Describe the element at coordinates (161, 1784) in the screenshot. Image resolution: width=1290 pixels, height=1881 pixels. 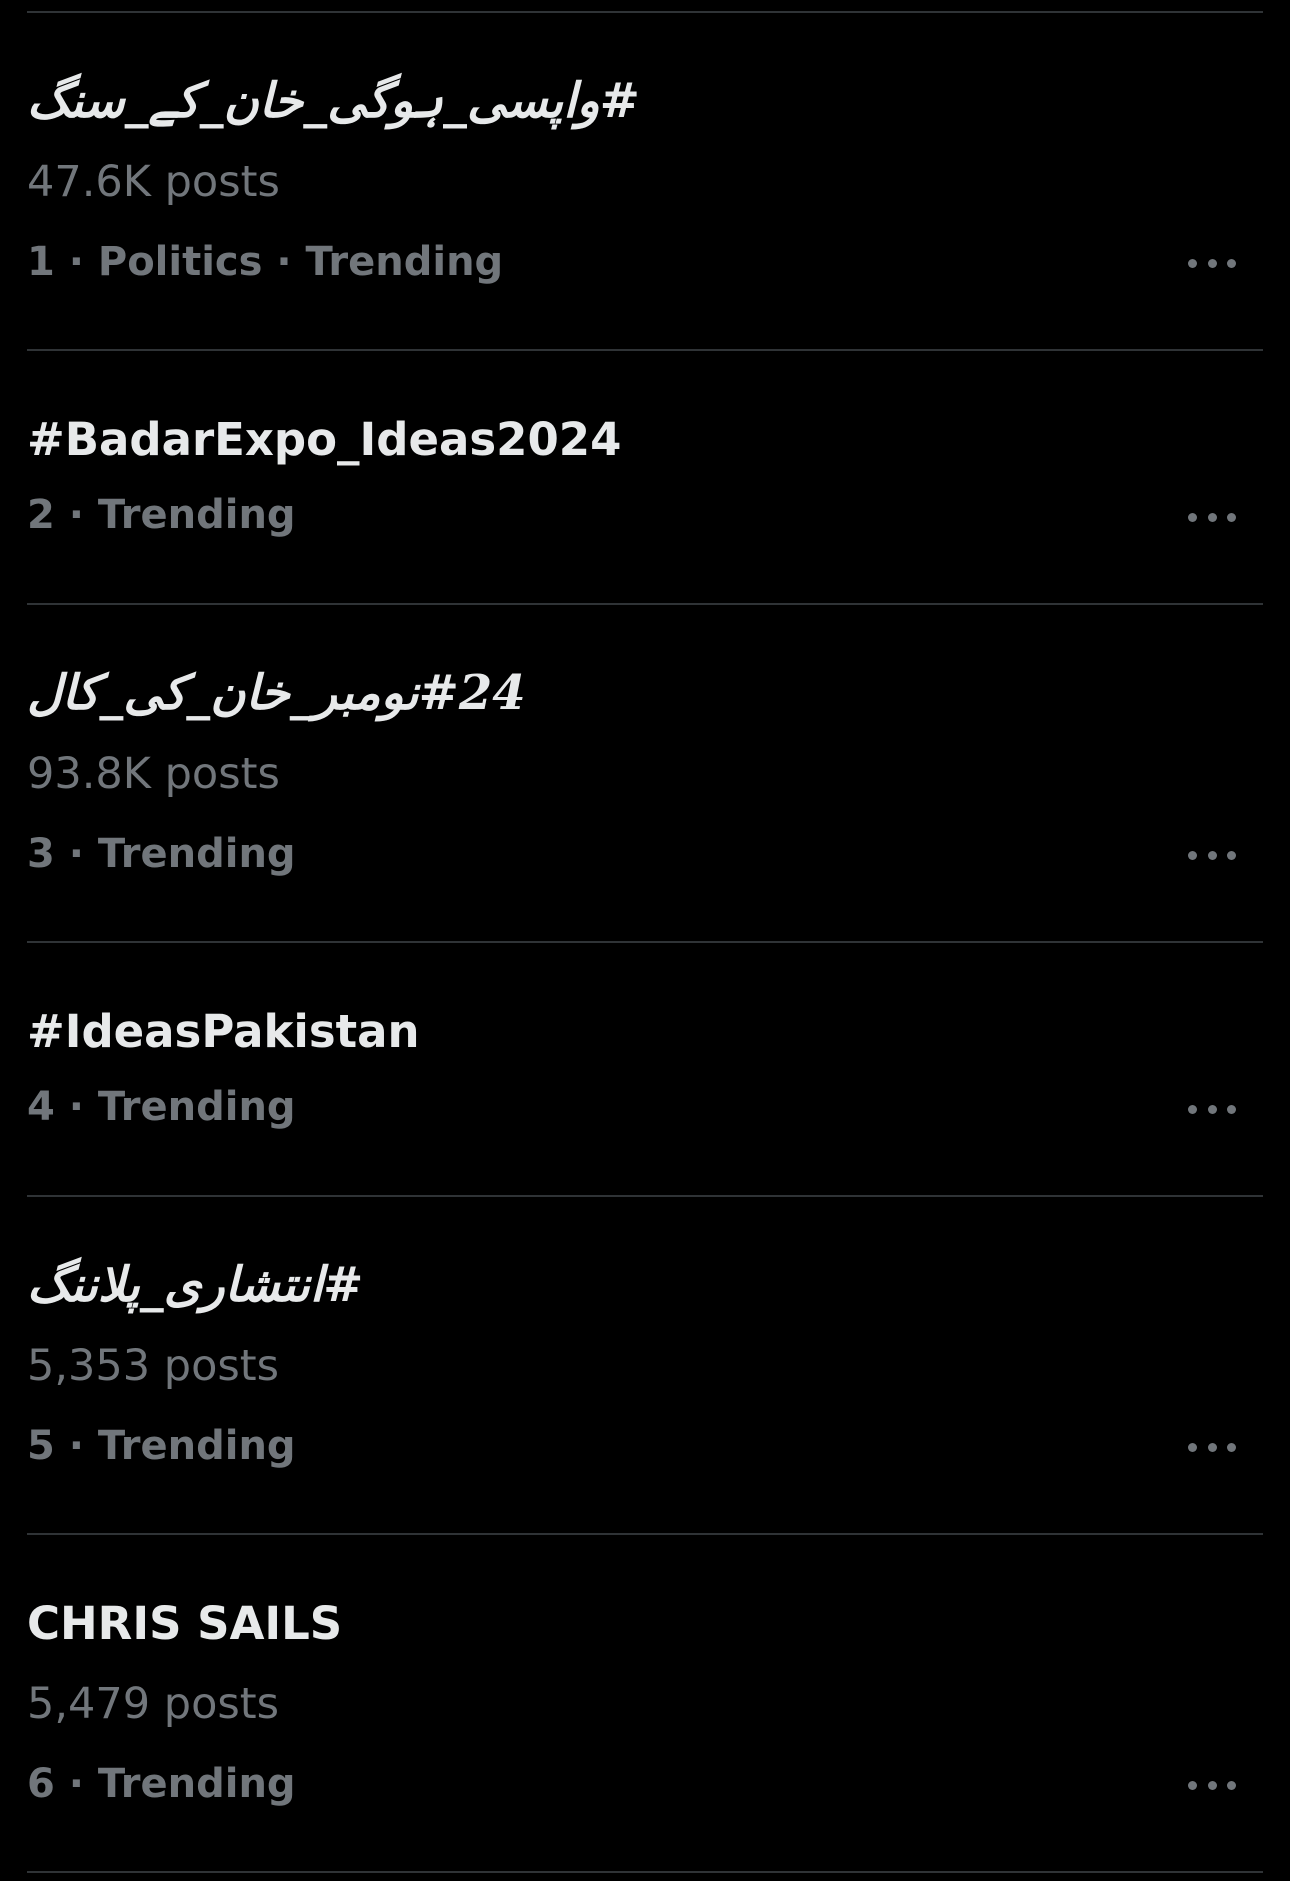
I see `trend-rank-category: 6 · Trending` at that location.